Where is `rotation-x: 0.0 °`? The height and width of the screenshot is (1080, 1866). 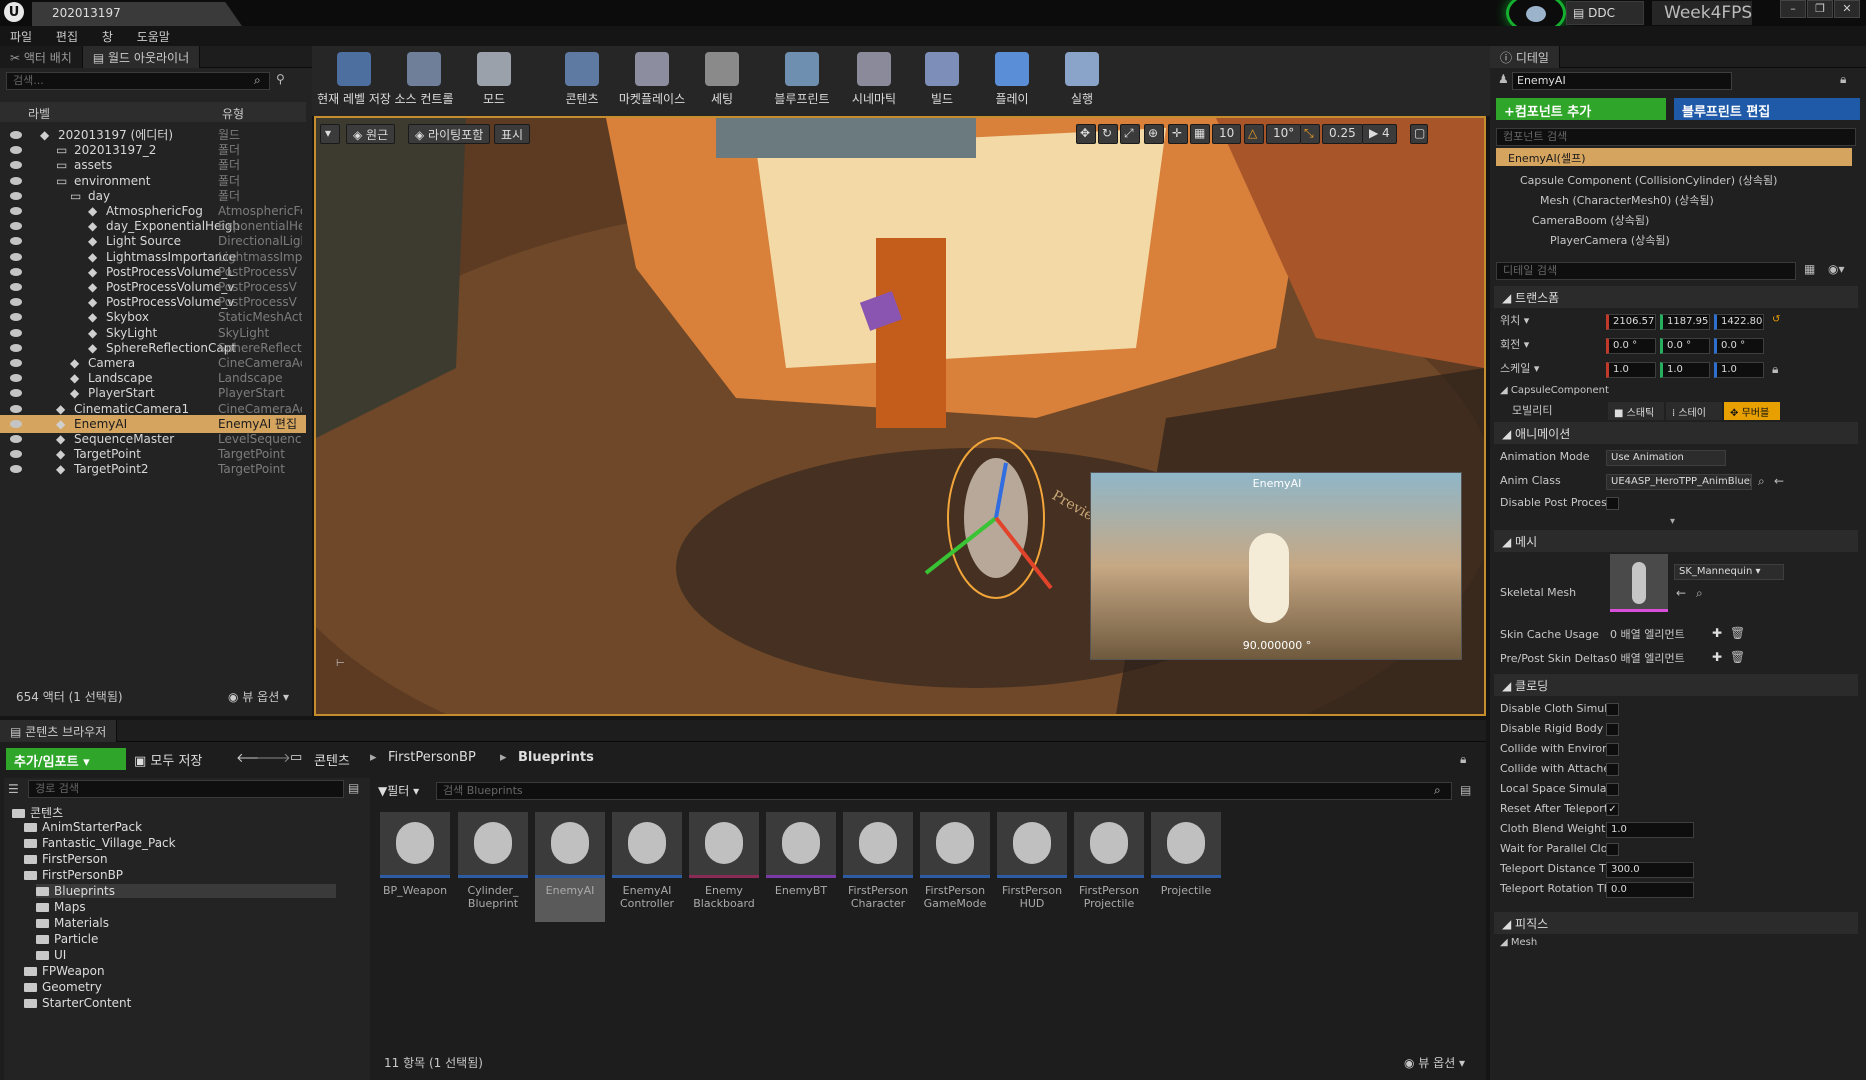 rotation-x: 0.0 ° is located at coordinates (1631, 346).